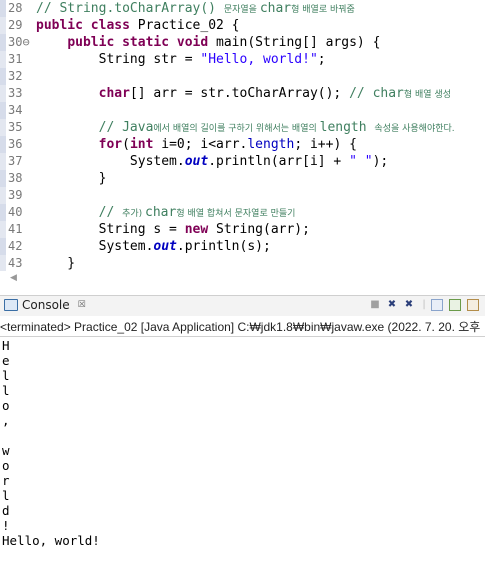  Describe the element at coordinates (51, 540) in the screenshot. I see `output-line: Hello, world!` at that location.